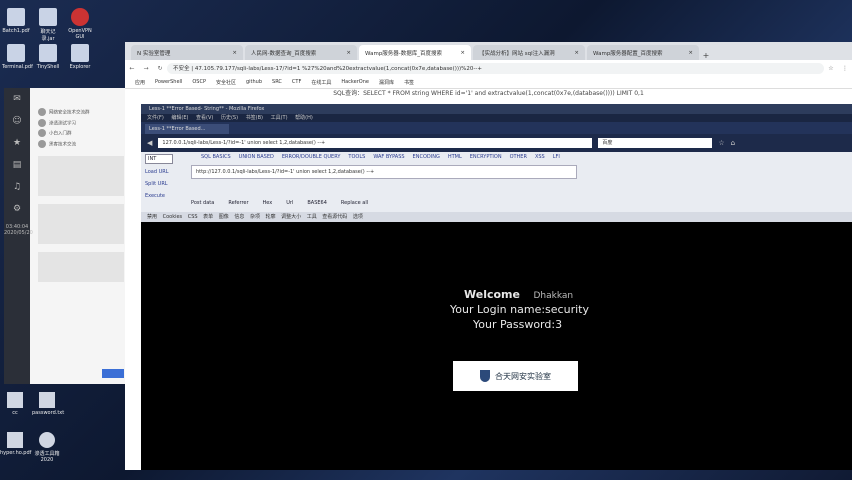 The image size is (852, 480). What do you see at coordinates (81, 123) in the screenshot?
I see `chat-item: 渗透测试学习` at bounding box center [81, 123].